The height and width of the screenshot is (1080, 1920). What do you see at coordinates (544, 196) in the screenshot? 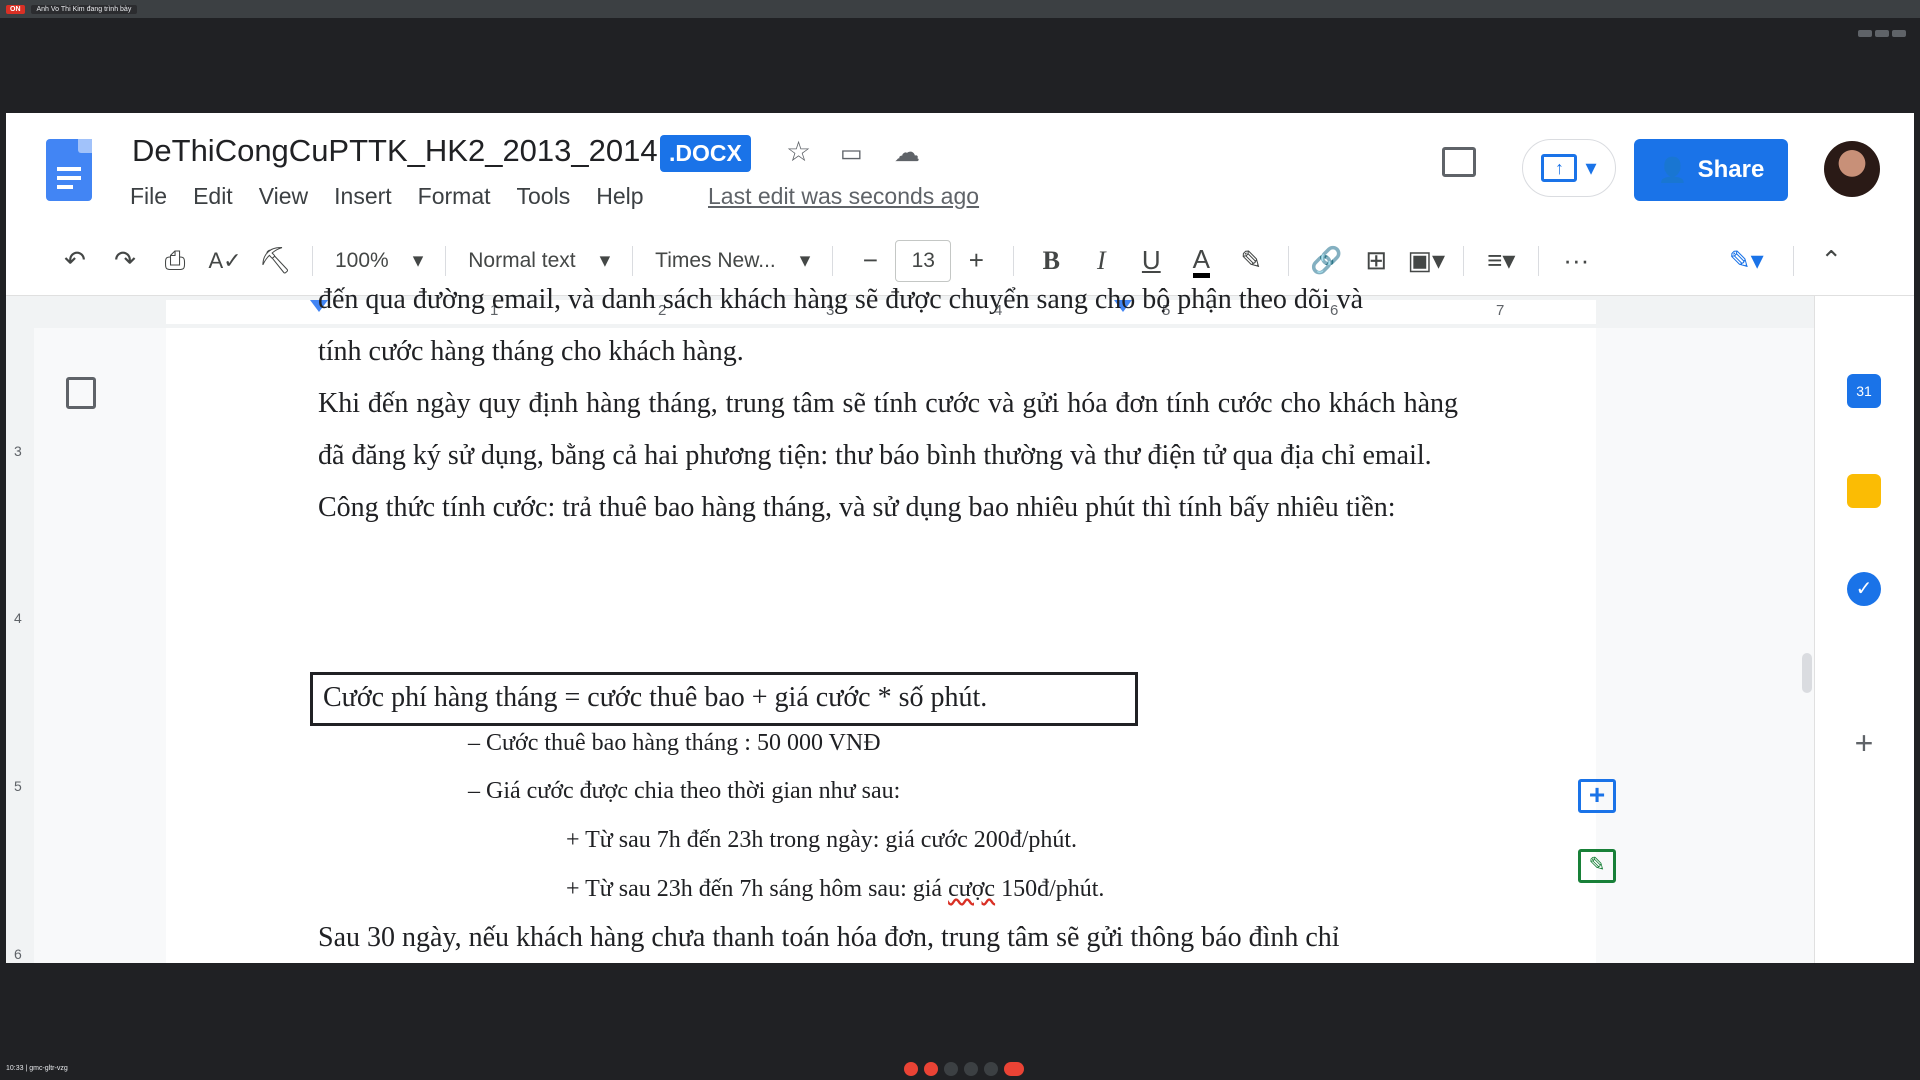
I see `menu-tools: Tools` at bounding box center [544, 196].